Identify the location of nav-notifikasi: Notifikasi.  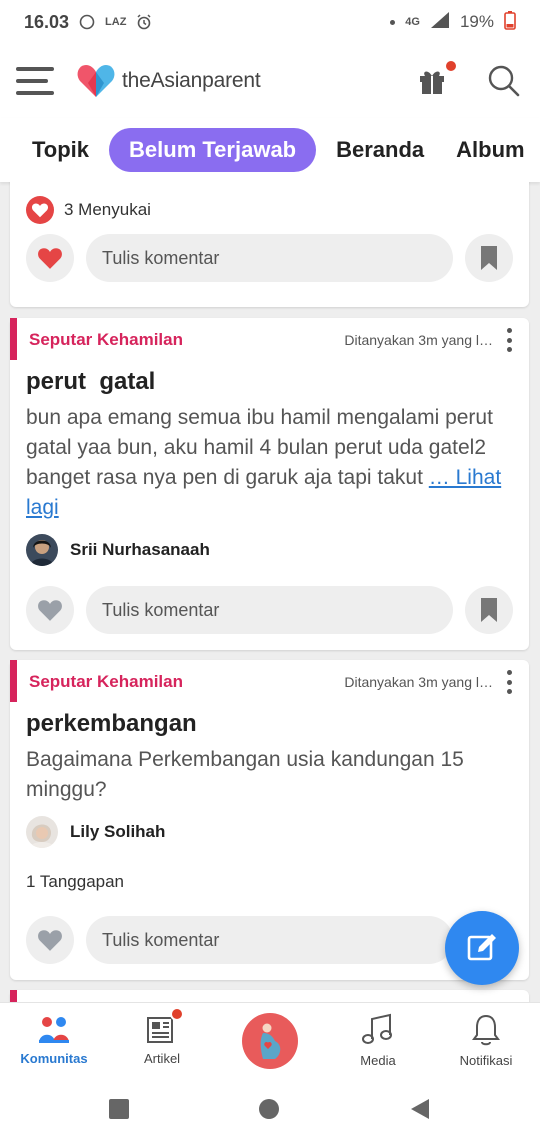
(486, 1040).